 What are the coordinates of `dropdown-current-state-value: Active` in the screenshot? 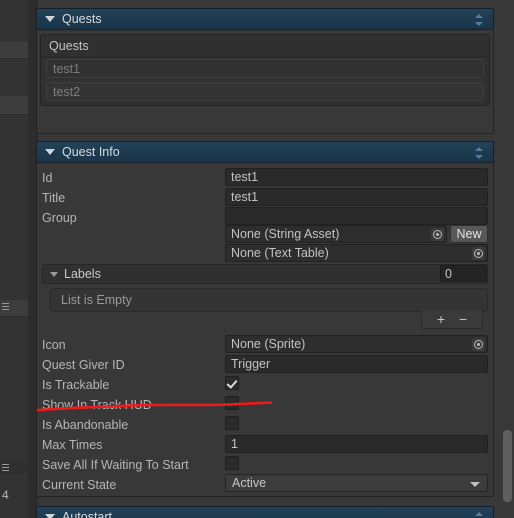 It's located at (249, 483).